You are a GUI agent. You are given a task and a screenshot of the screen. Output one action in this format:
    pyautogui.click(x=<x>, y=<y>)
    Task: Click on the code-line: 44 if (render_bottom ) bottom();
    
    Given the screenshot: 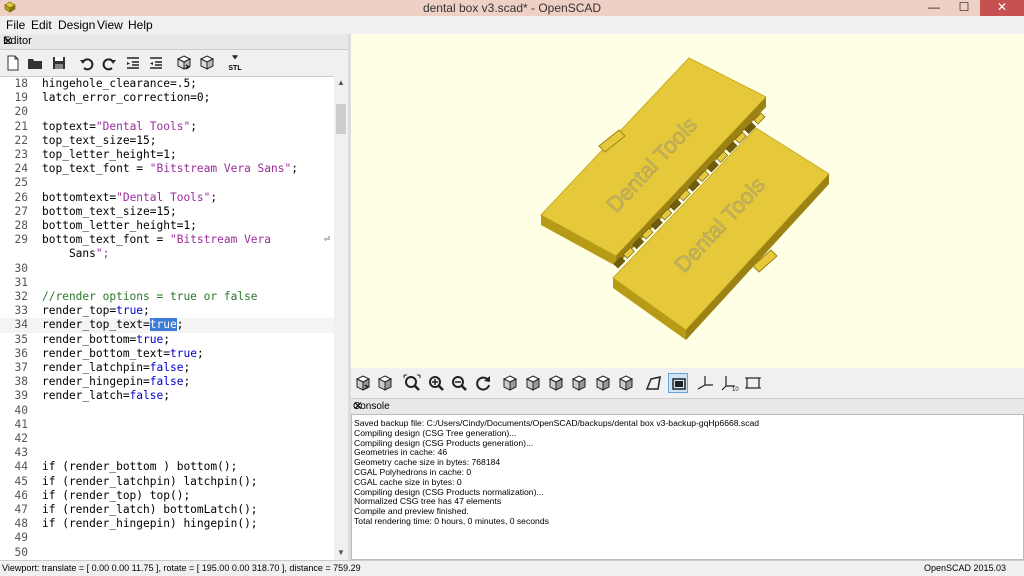 What is the action you would take?
    pyautogui.click(x=167, y=467)
    